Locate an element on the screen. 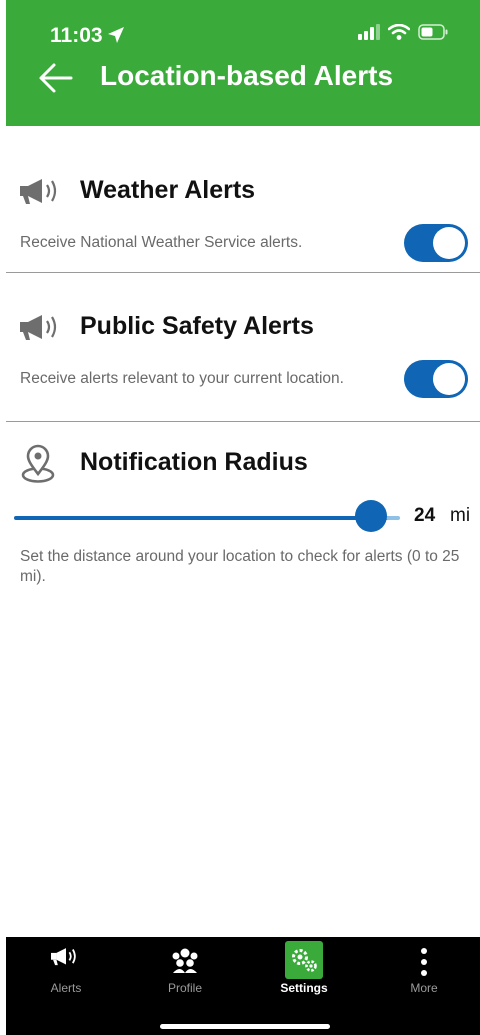  tab-profile-label: Profile is located at coordinates (184, 988).